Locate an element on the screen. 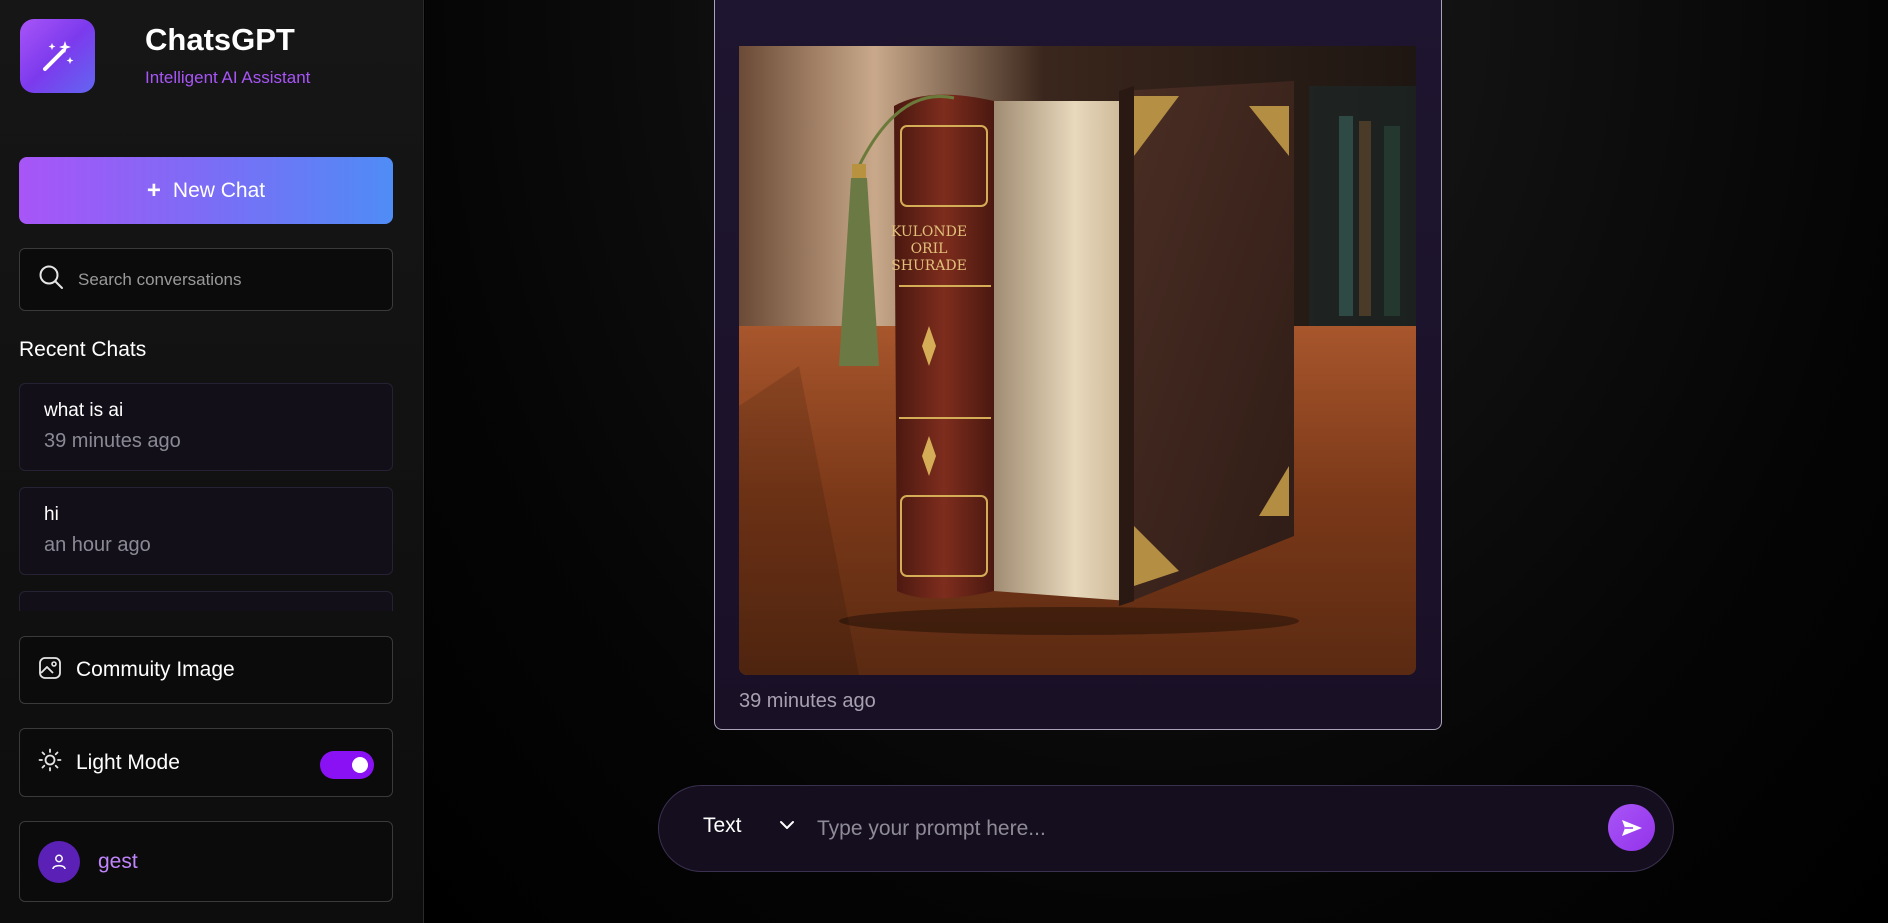  svg-text: KULONDE is located at coordinates (929, 232).